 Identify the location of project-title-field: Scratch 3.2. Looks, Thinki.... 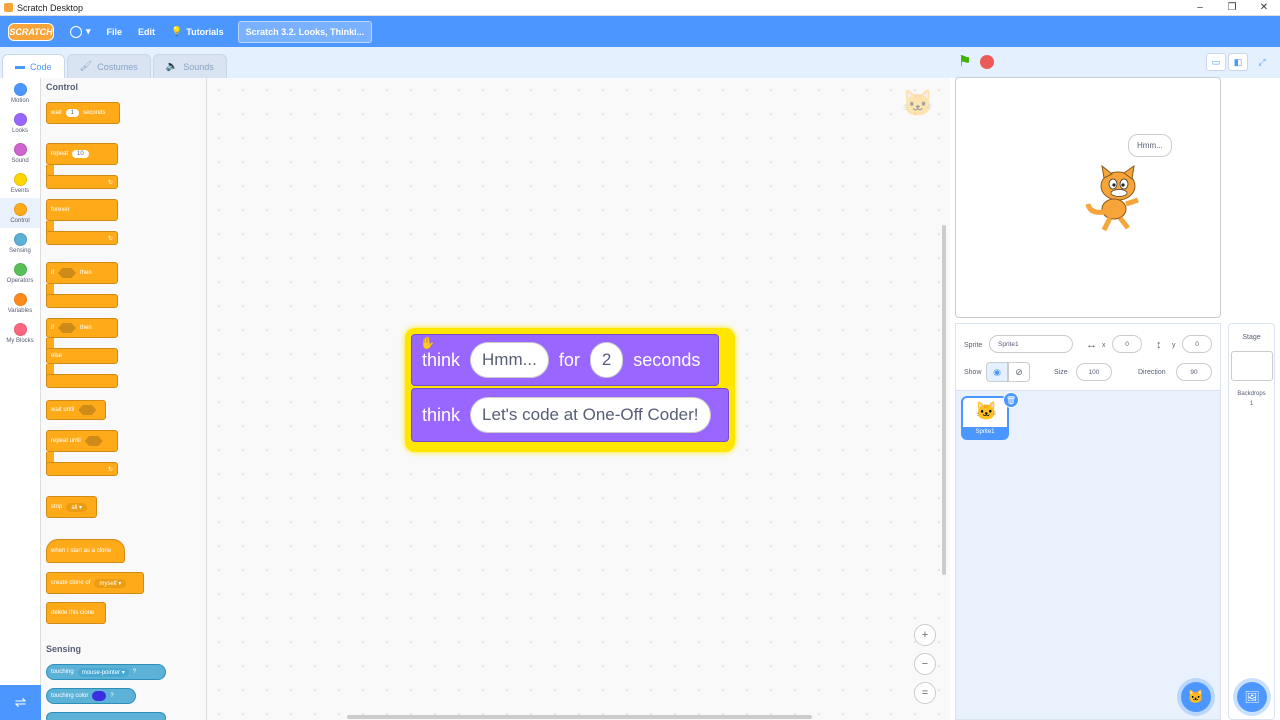
(305, 31).